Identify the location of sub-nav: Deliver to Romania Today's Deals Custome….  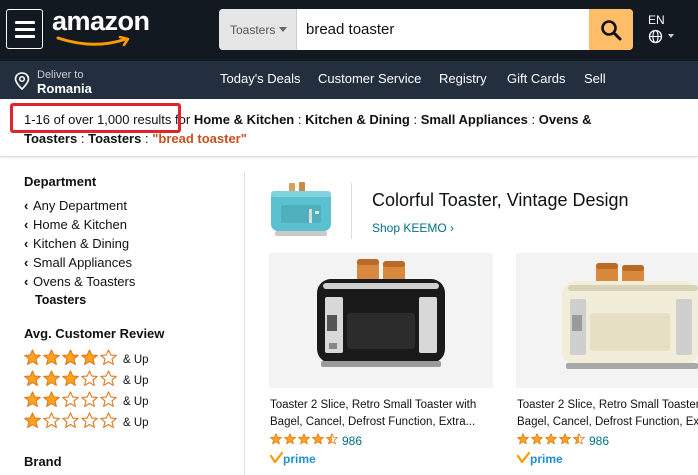
(349, 80).